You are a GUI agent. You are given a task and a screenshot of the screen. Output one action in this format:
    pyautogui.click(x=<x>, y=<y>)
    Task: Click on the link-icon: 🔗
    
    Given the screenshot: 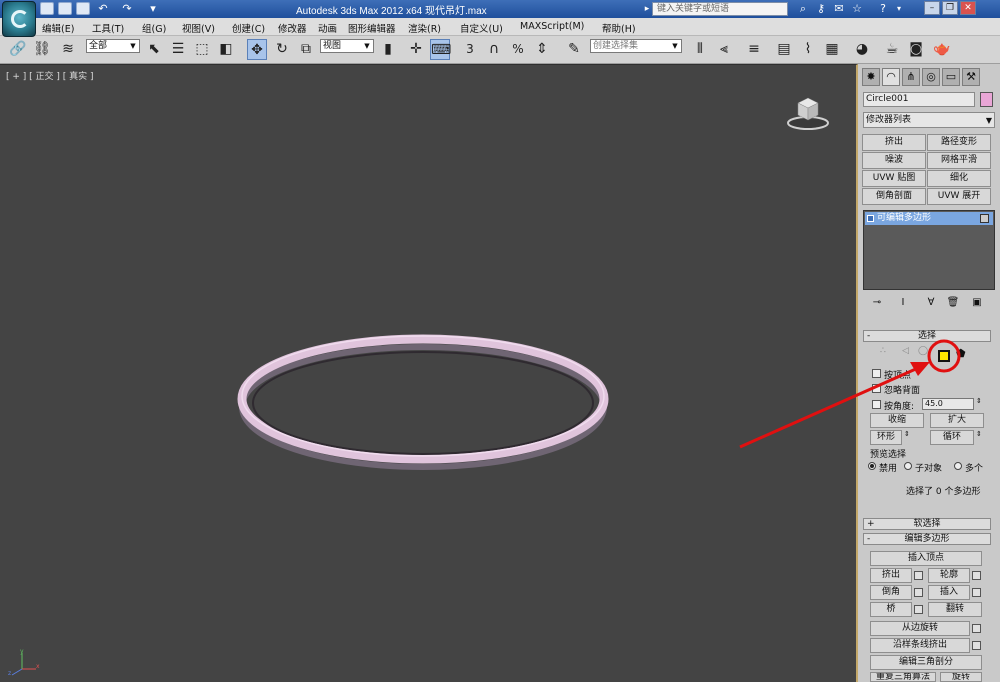 What is the action you would take?
    pyautogui.click(x=18, y=49)
    